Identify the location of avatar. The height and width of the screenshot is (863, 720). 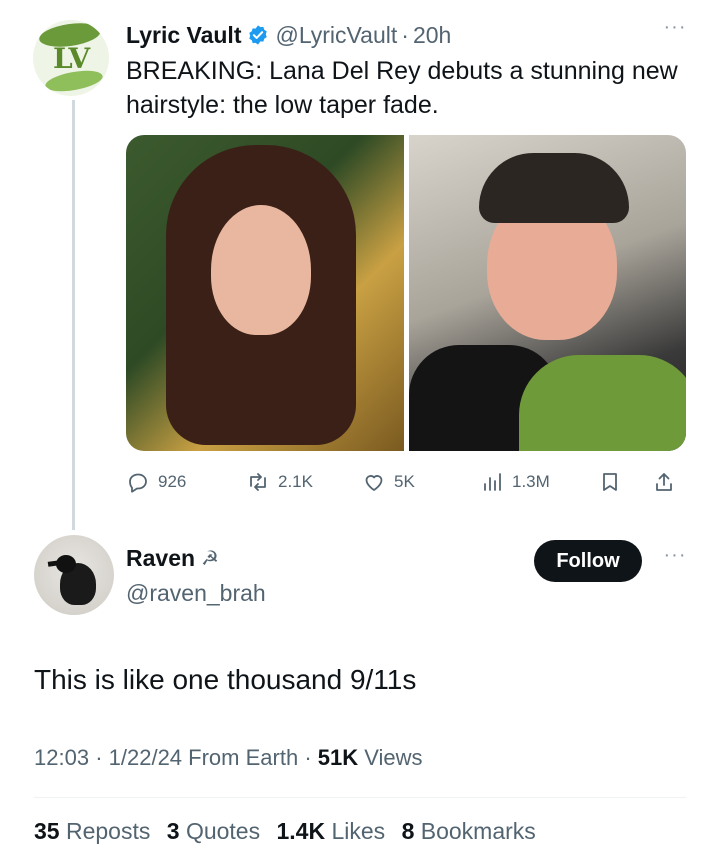
(74, 575).